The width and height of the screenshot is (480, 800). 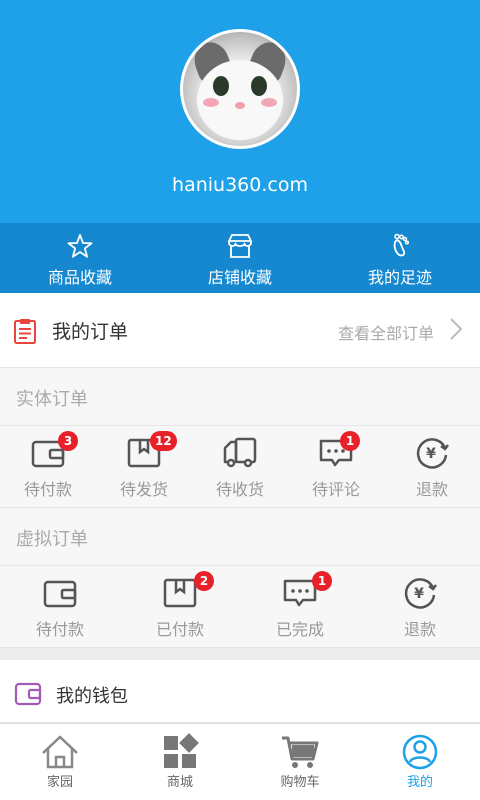 What do you see at coordinates (240, 537) in the screenshot?
I see `virtual-orders-section: 虚拟订单` at bounding box center [240, 537].